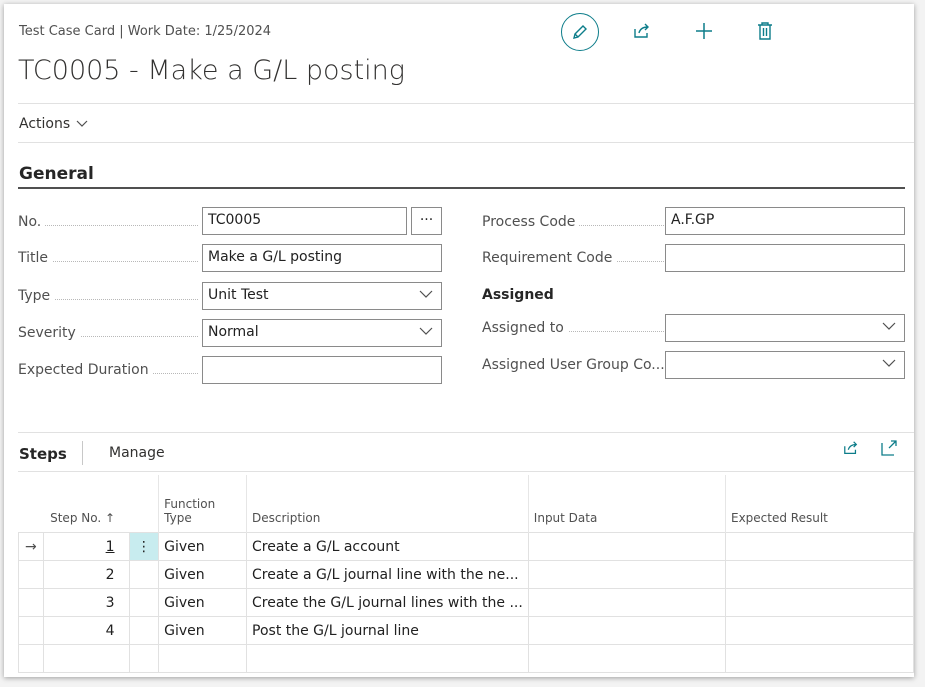 The height and width of the screenshot is (687, 925). Describe the element at coordinates (145, 31) in the screenshot. I see `breadcrumb: Test Case Card | Work Date: 1/25/2024` at that location.